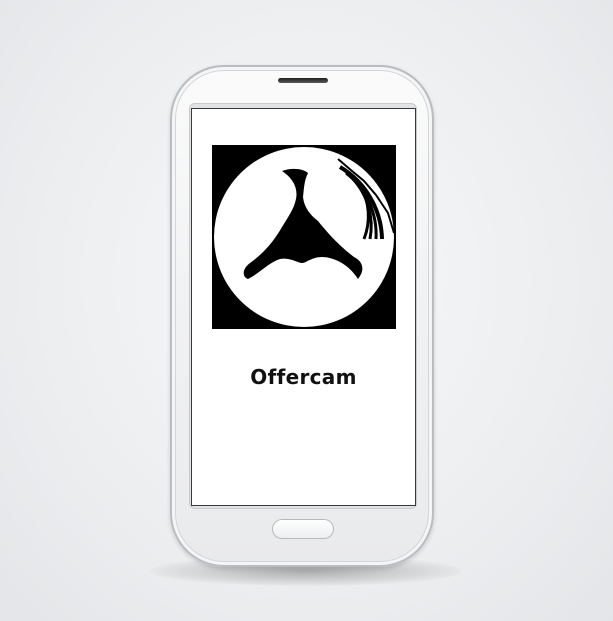 This screenshot has width=613, height=621. I want to click on offercam-logo-graphic, so click(304, 237).